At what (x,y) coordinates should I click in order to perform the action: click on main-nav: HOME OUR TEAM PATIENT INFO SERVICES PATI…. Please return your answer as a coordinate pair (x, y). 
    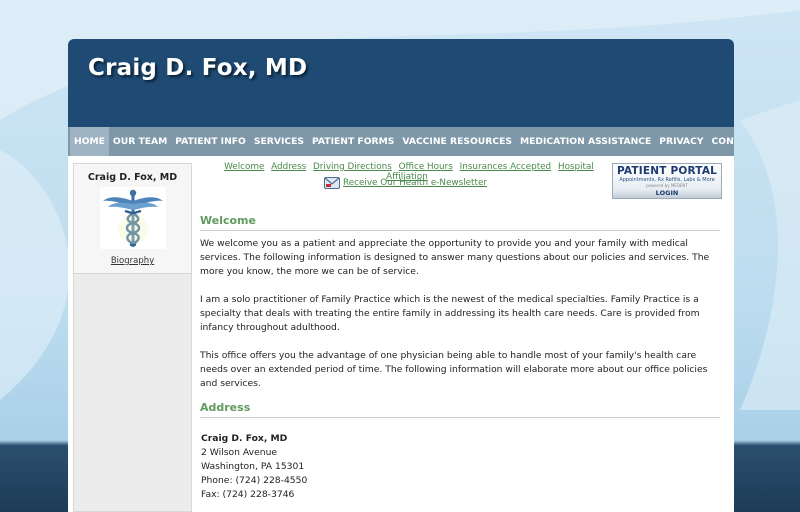
    Looking at the image, I should click on (401, 141).